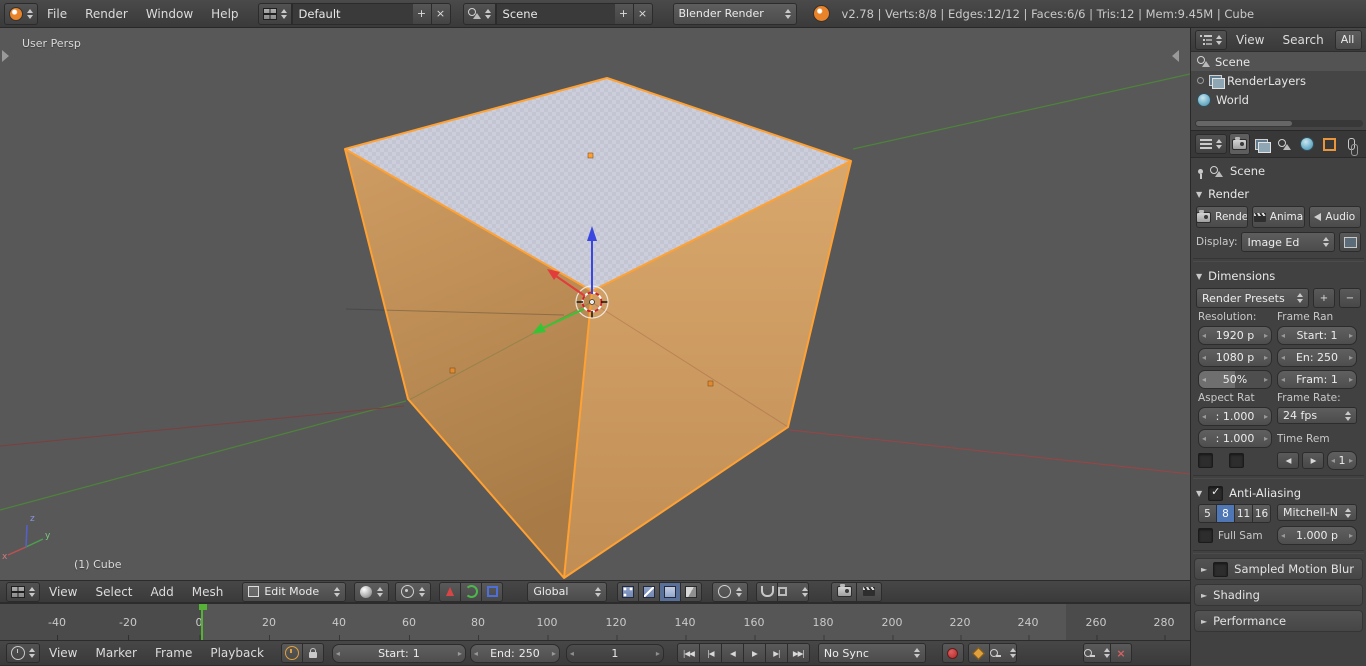 This screenshot has width=1366, height=666. What do you see at coordinates (1350, 298) in the screenshot?
I see `remove-preset-button: −` at bounding box center [1350, 298].